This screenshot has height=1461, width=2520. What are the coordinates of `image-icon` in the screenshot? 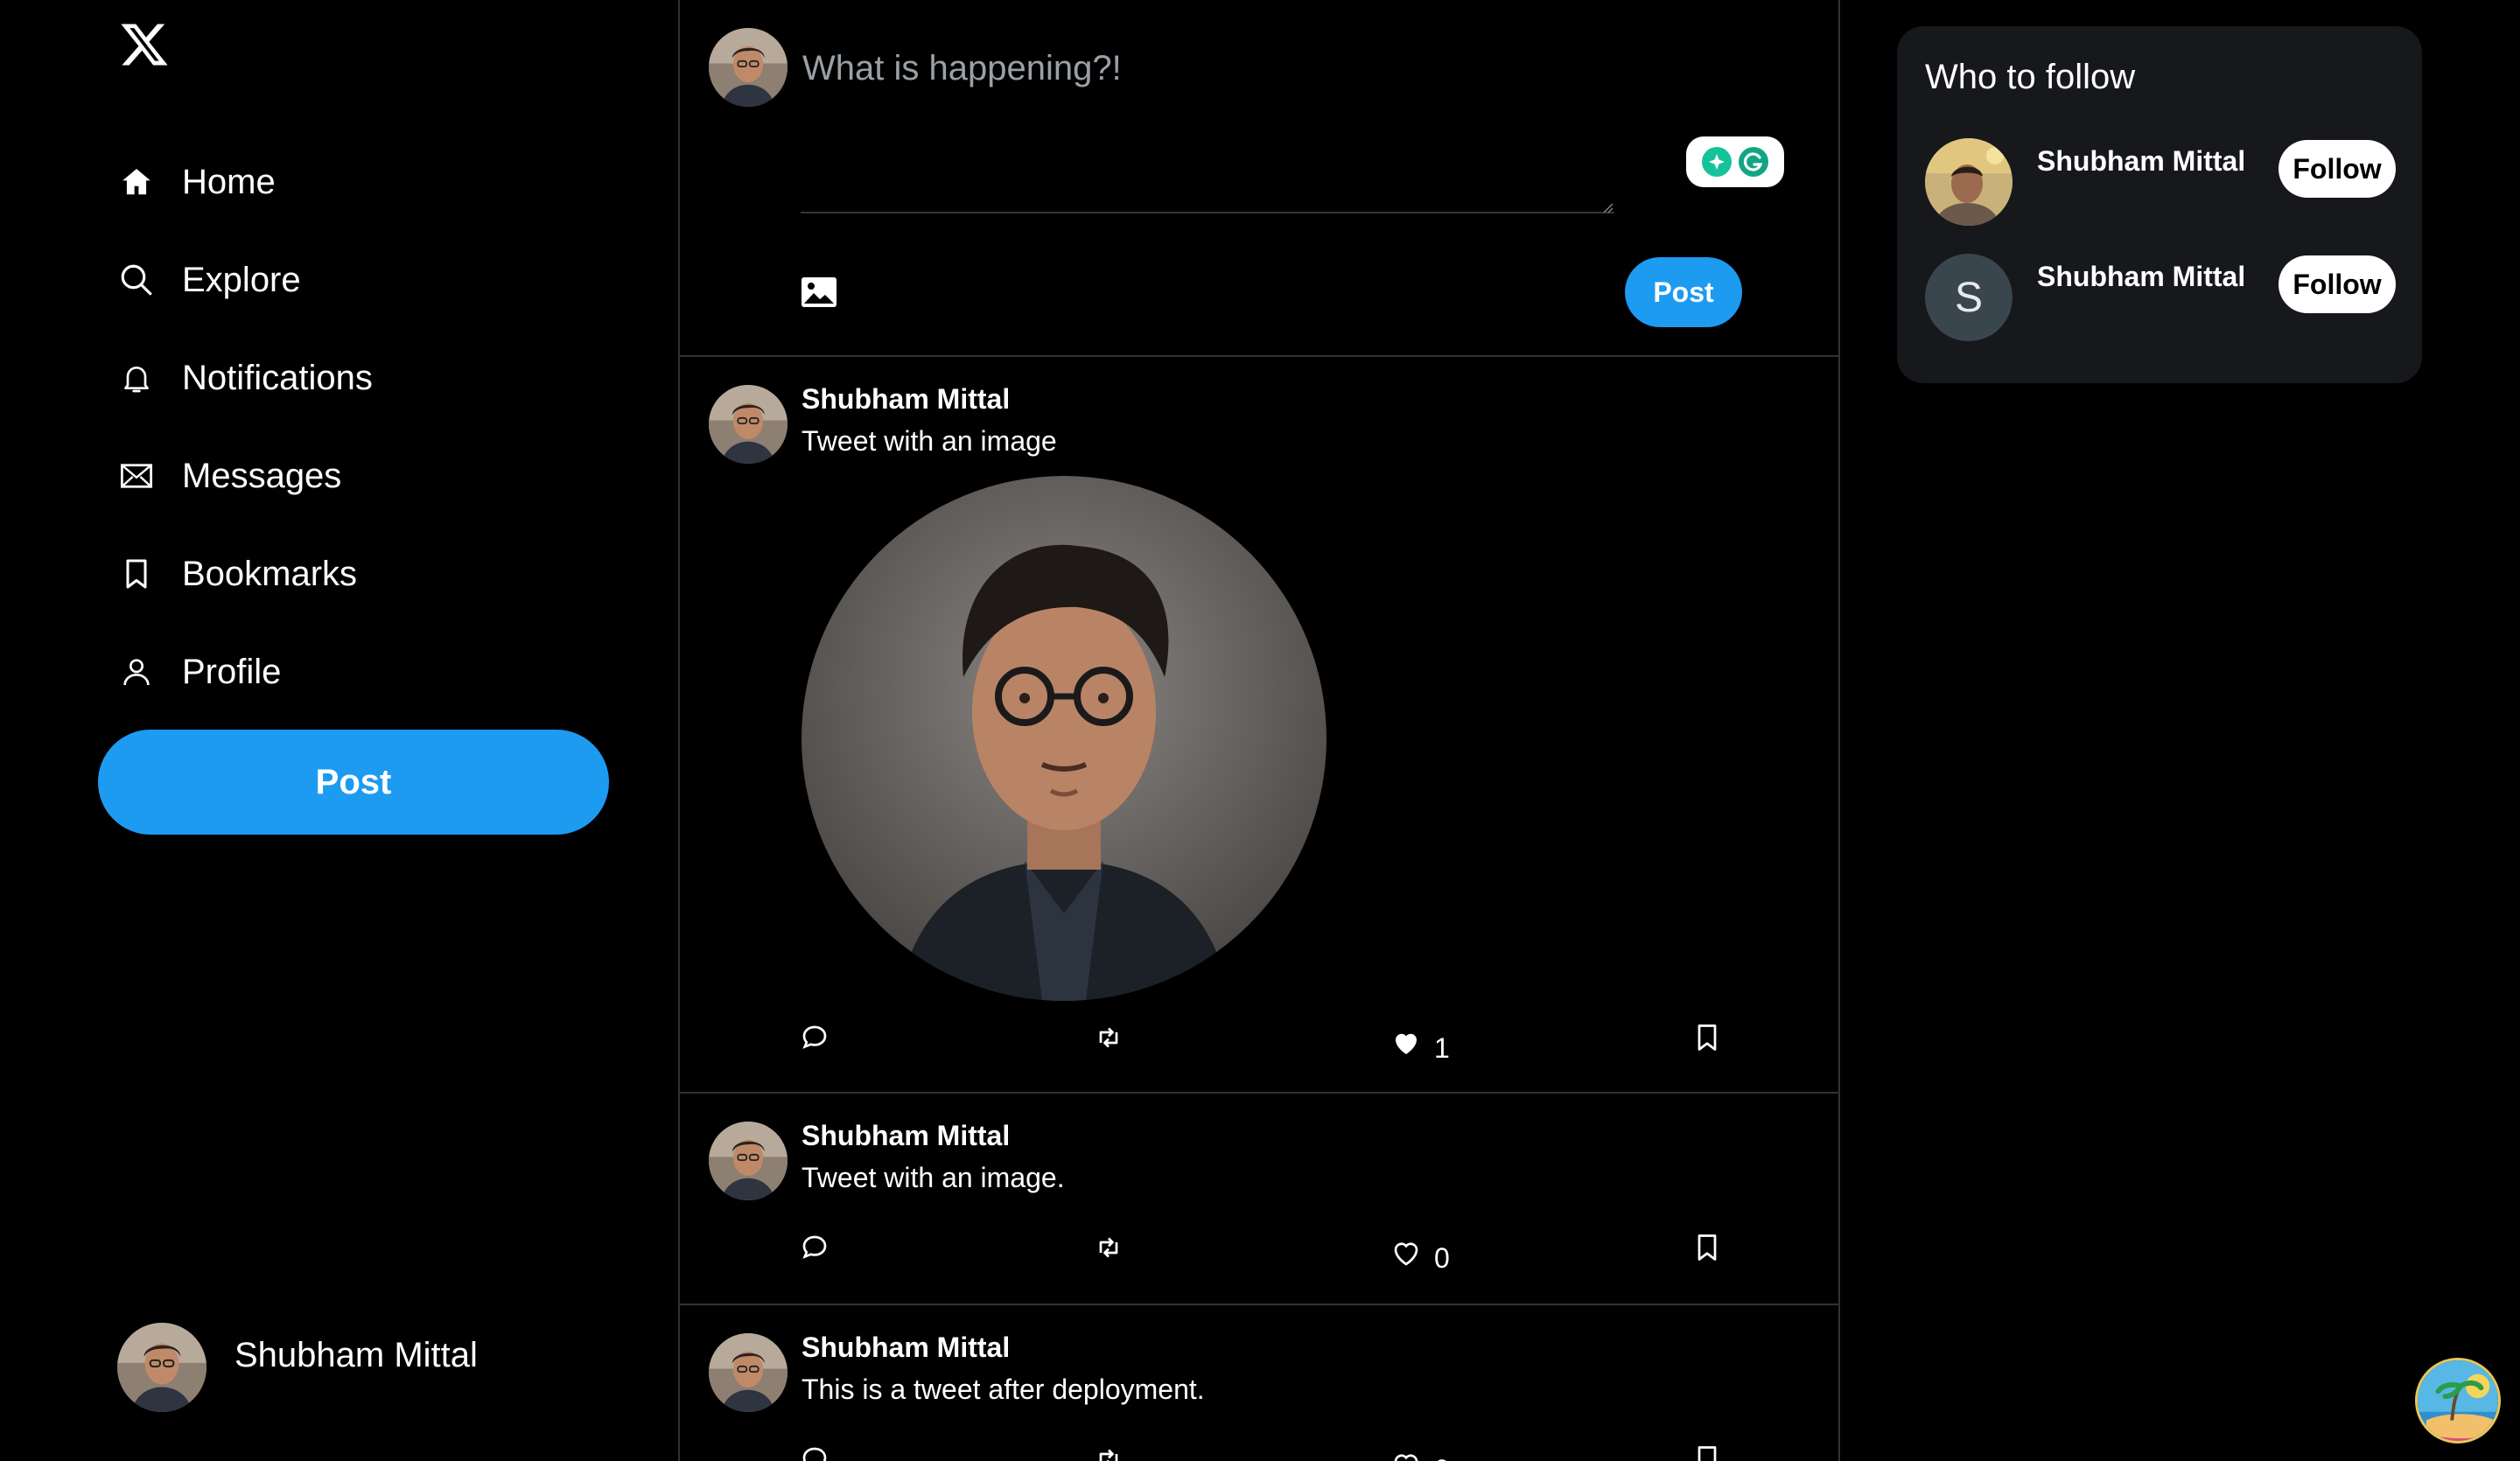 It's located at (819, 292).